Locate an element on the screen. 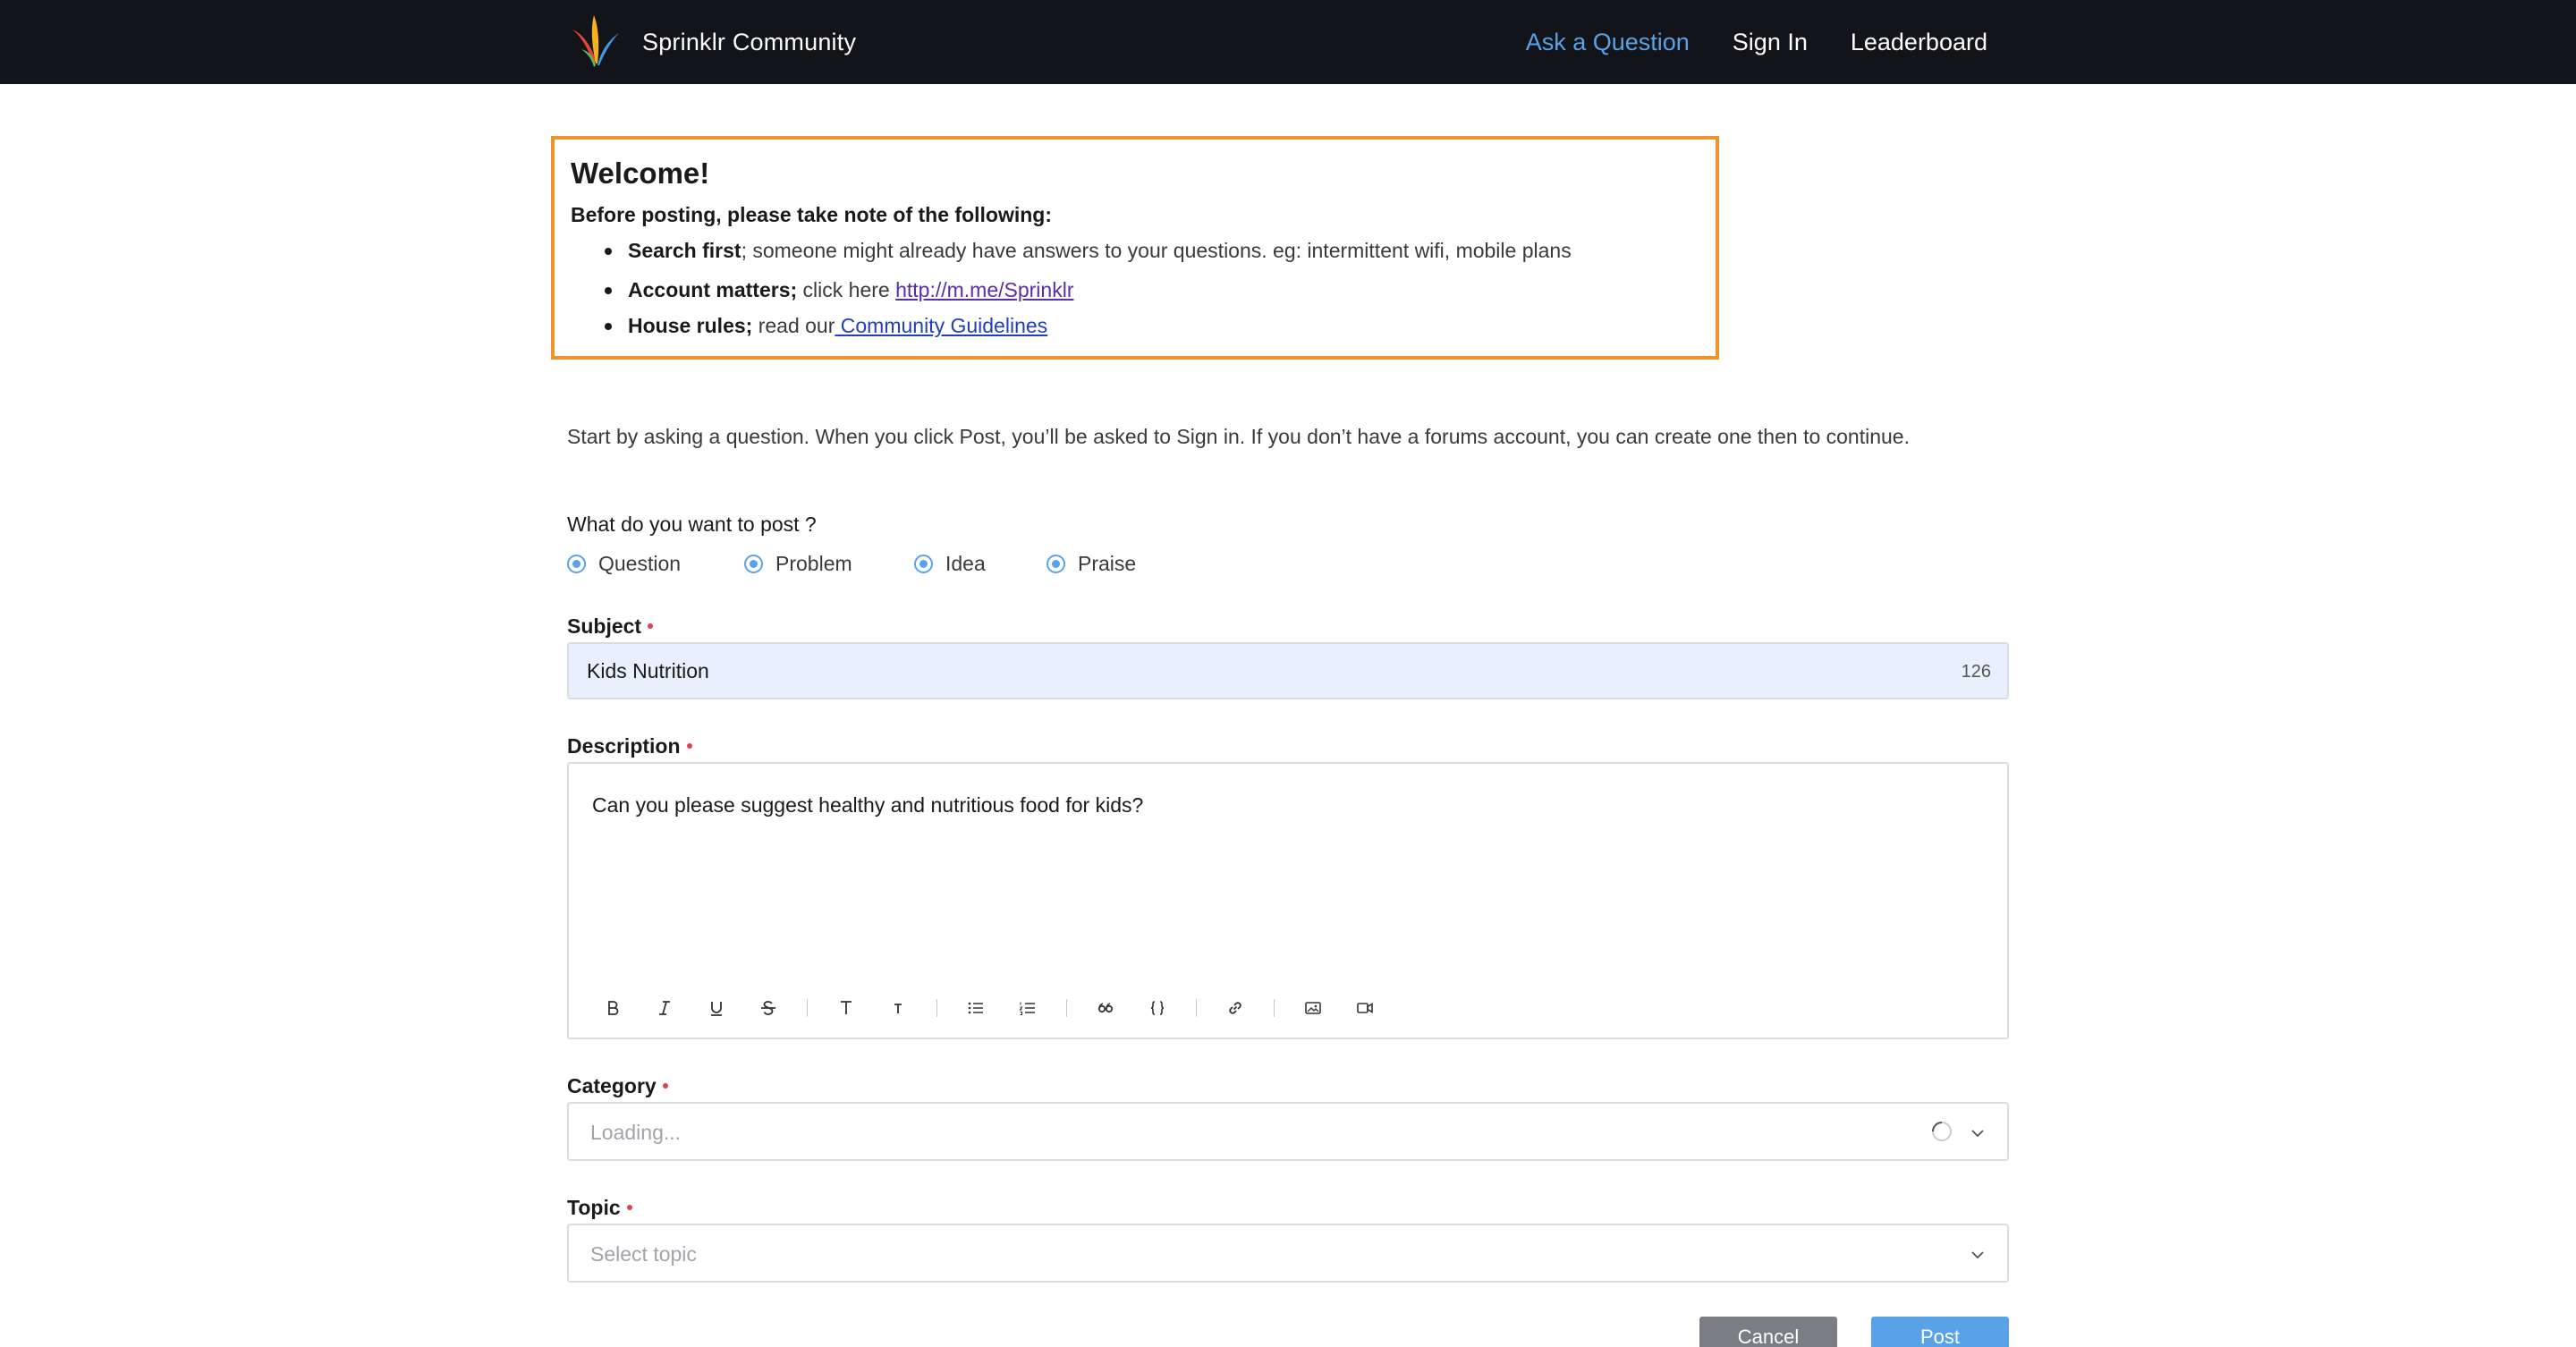 The width and height of the screenshot is (2576, 1347). subject-char-counter: 126 is located at coordinates (1976, 672).